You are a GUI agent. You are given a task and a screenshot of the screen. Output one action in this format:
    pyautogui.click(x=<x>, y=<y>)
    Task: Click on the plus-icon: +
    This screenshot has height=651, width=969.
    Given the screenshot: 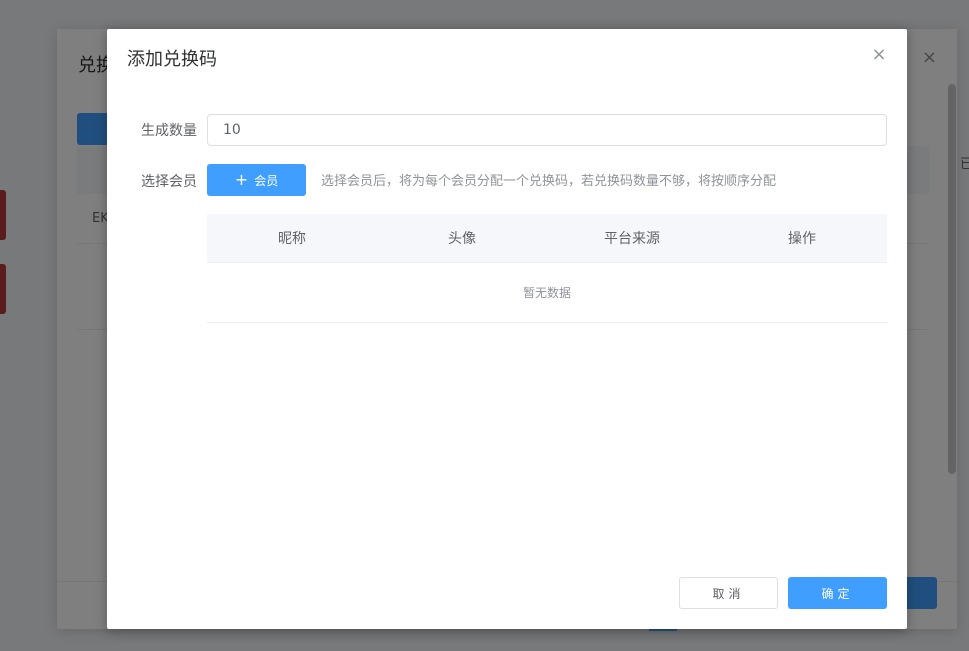 What is the action you would take?
    pyautogui.click(x=241, y=179)
    